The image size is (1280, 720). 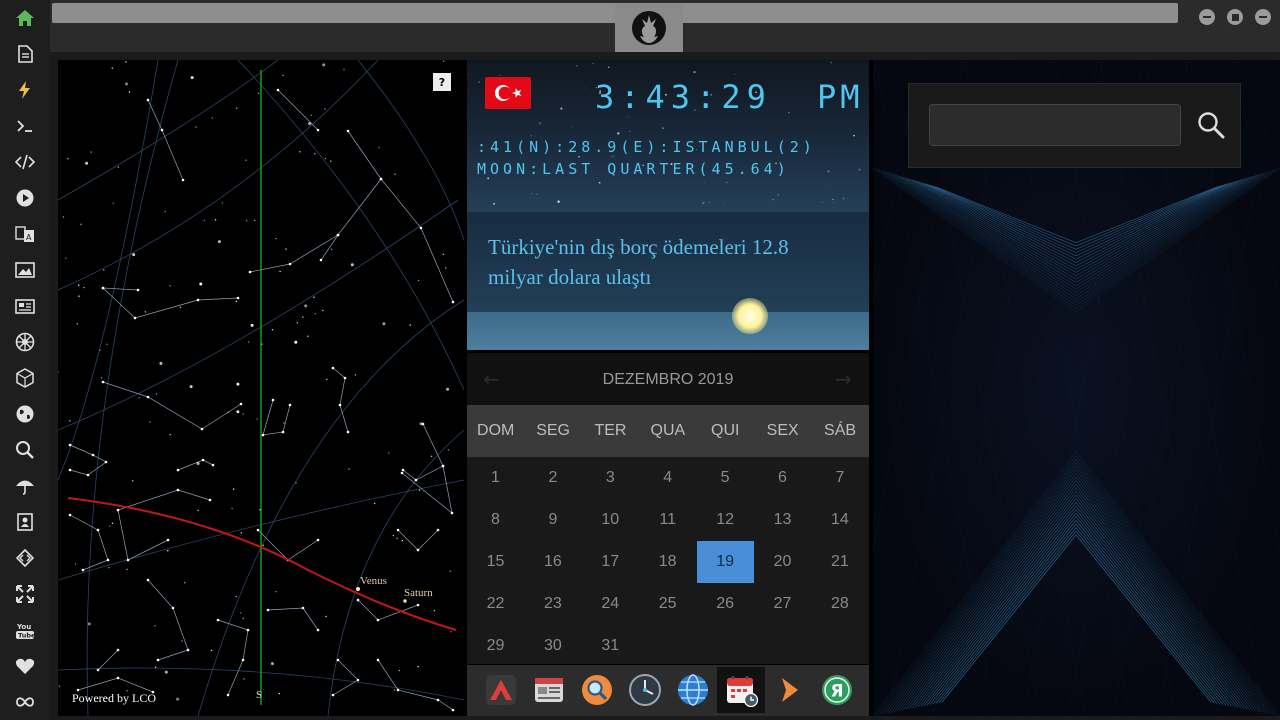 I want to click on weekday-header: DOM SEG TER QUA QUI SEX SÁB, so click(x=668, y=431).